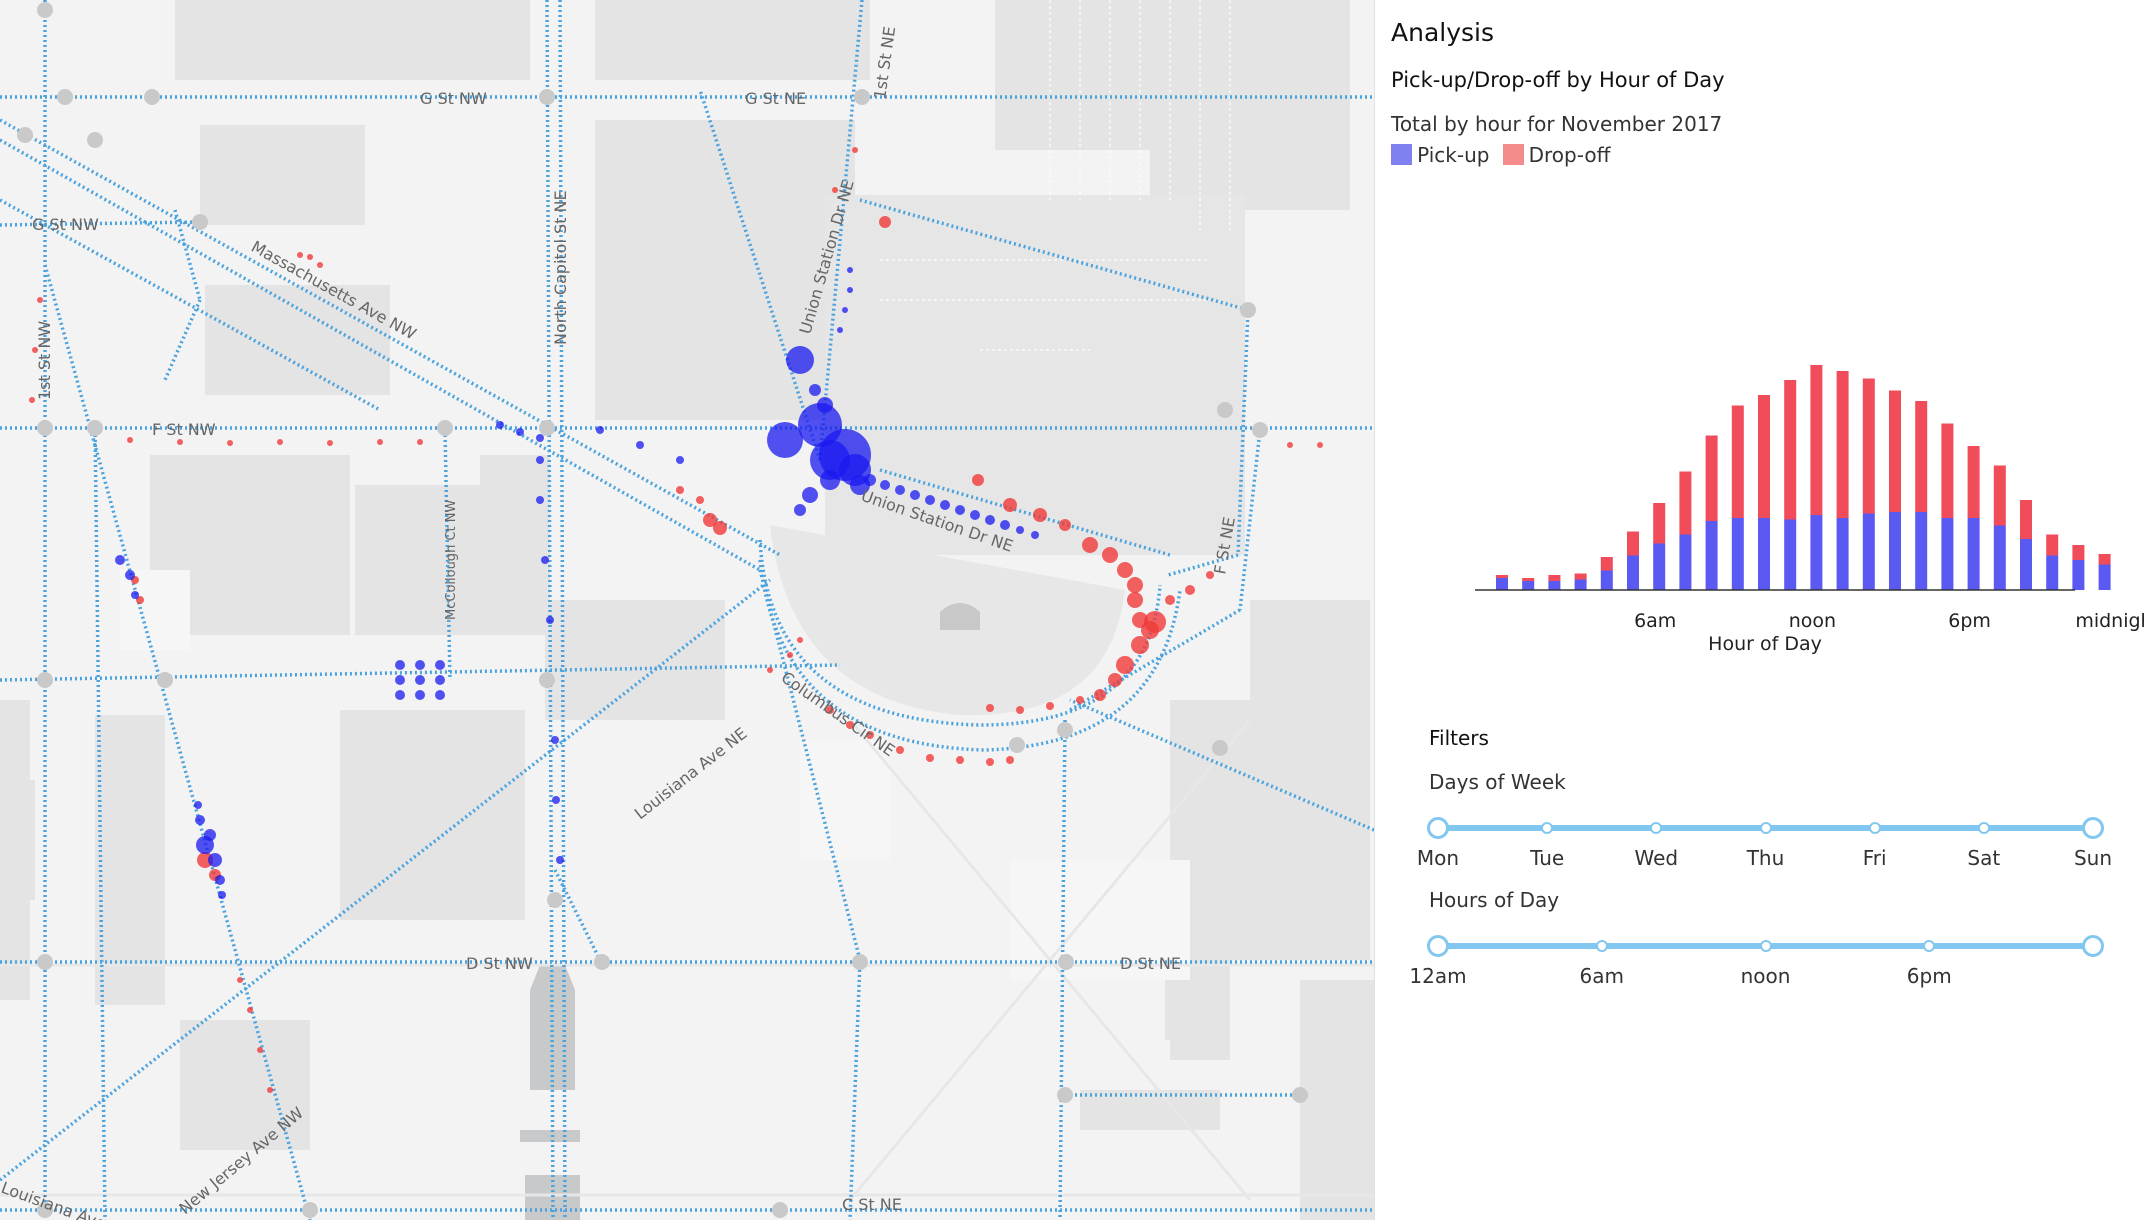 The height and width of the screenshot is (1220, 2144). I want to click on slider-tick-label: Sun, so click(2093, 858).